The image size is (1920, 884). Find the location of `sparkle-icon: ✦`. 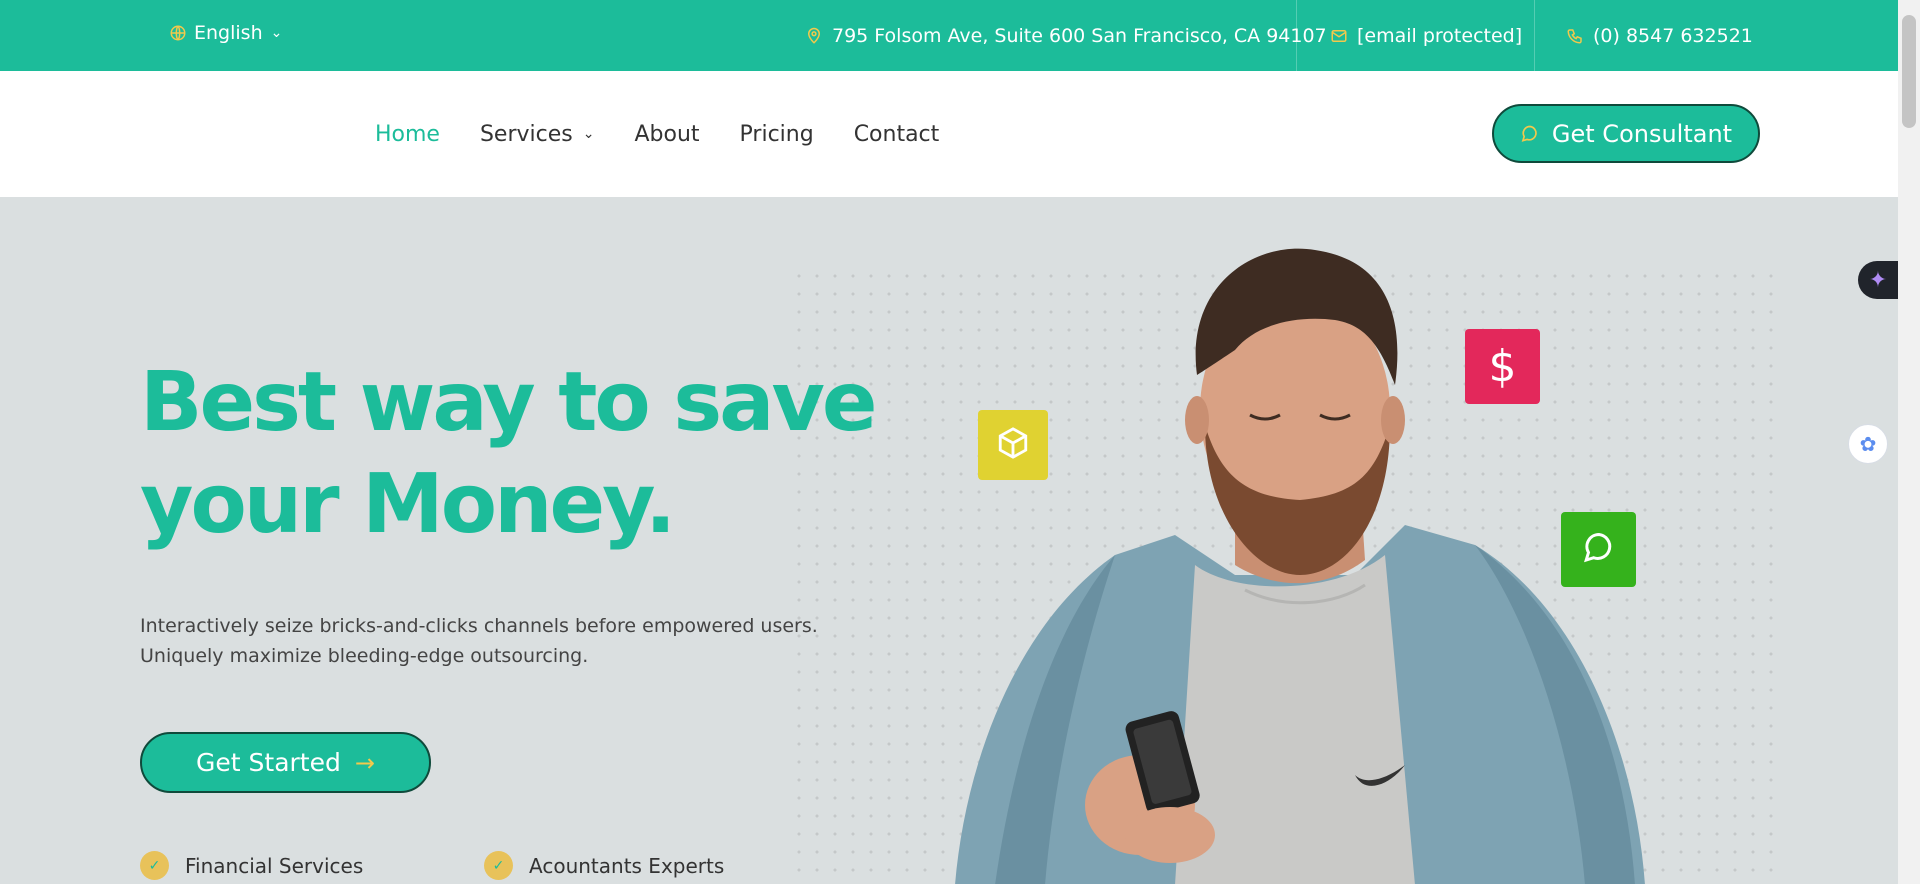

sparkle-icon: ✦ is located at coordinates (1878, 280).